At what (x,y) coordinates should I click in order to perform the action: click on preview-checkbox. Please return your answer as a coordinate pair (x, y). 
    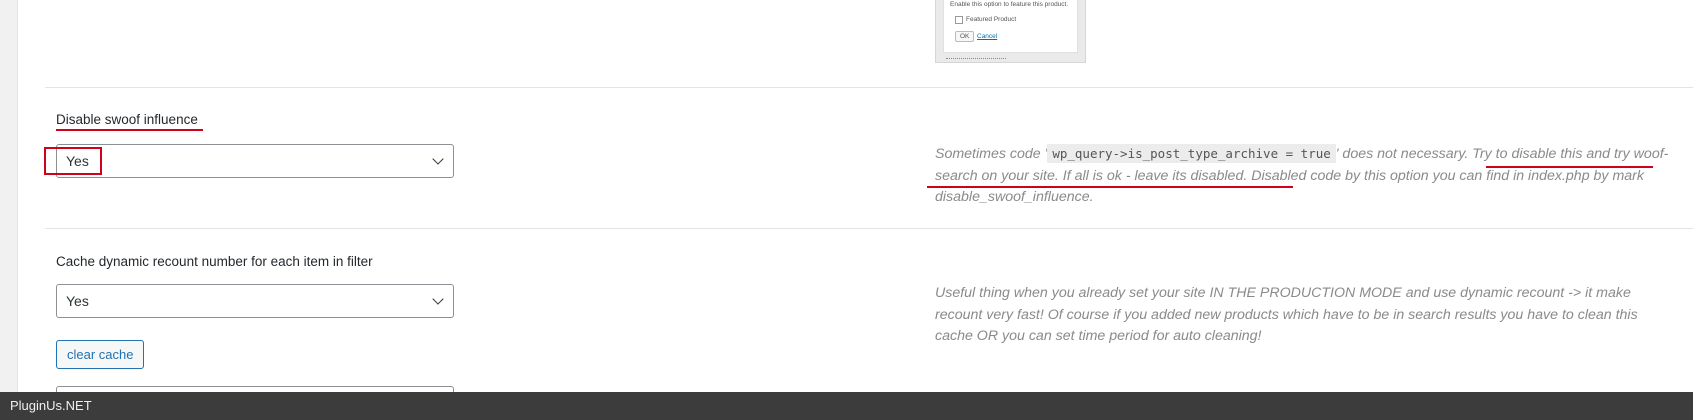
    Looking at the image, I should click on (959, 20).